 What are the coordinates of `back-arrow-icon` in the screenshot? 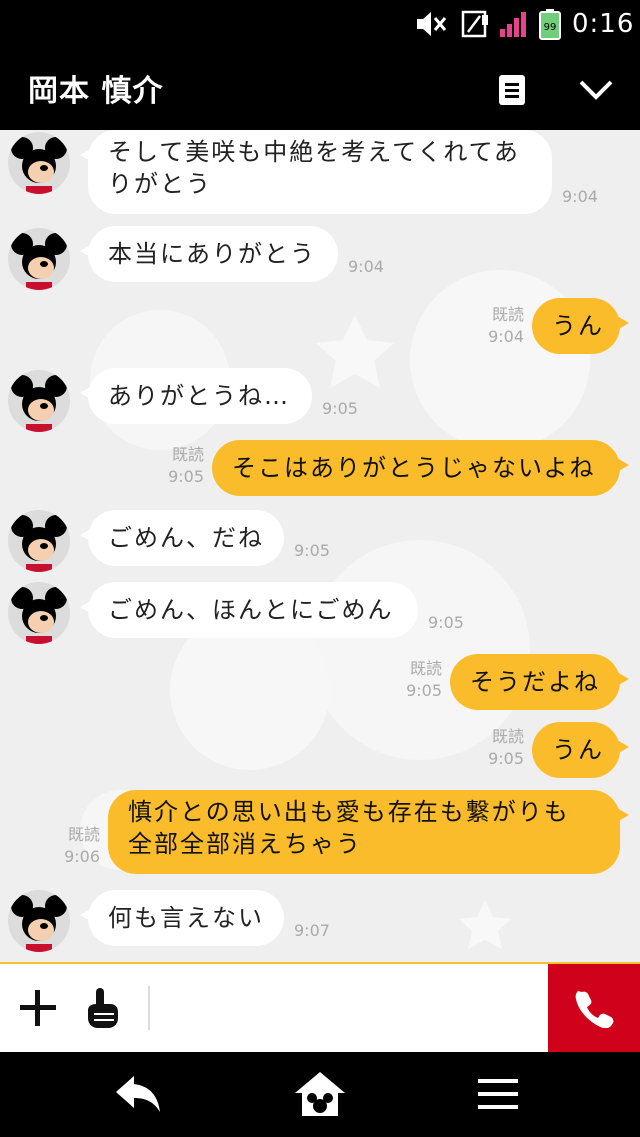 It's located at (138, 1094).